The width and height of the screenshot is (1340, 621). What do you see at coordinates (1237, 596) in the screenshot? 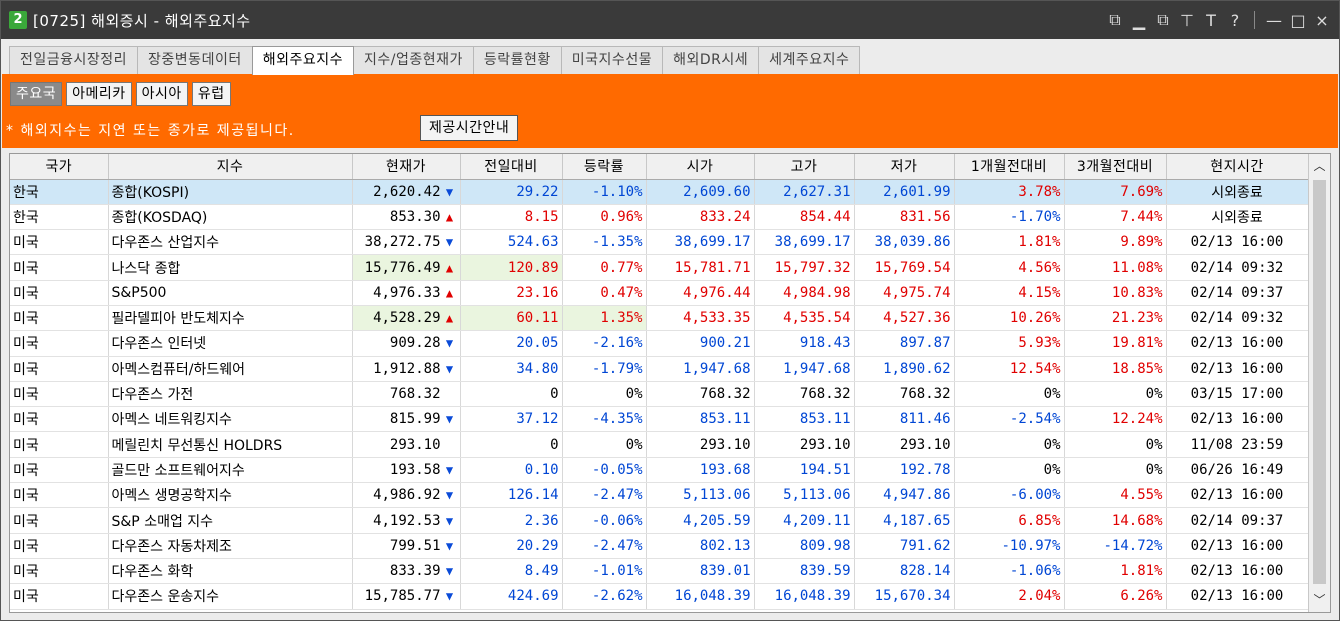
I see `cell-time-value: 02/13 16:00` at bounding box center [1237, 596].